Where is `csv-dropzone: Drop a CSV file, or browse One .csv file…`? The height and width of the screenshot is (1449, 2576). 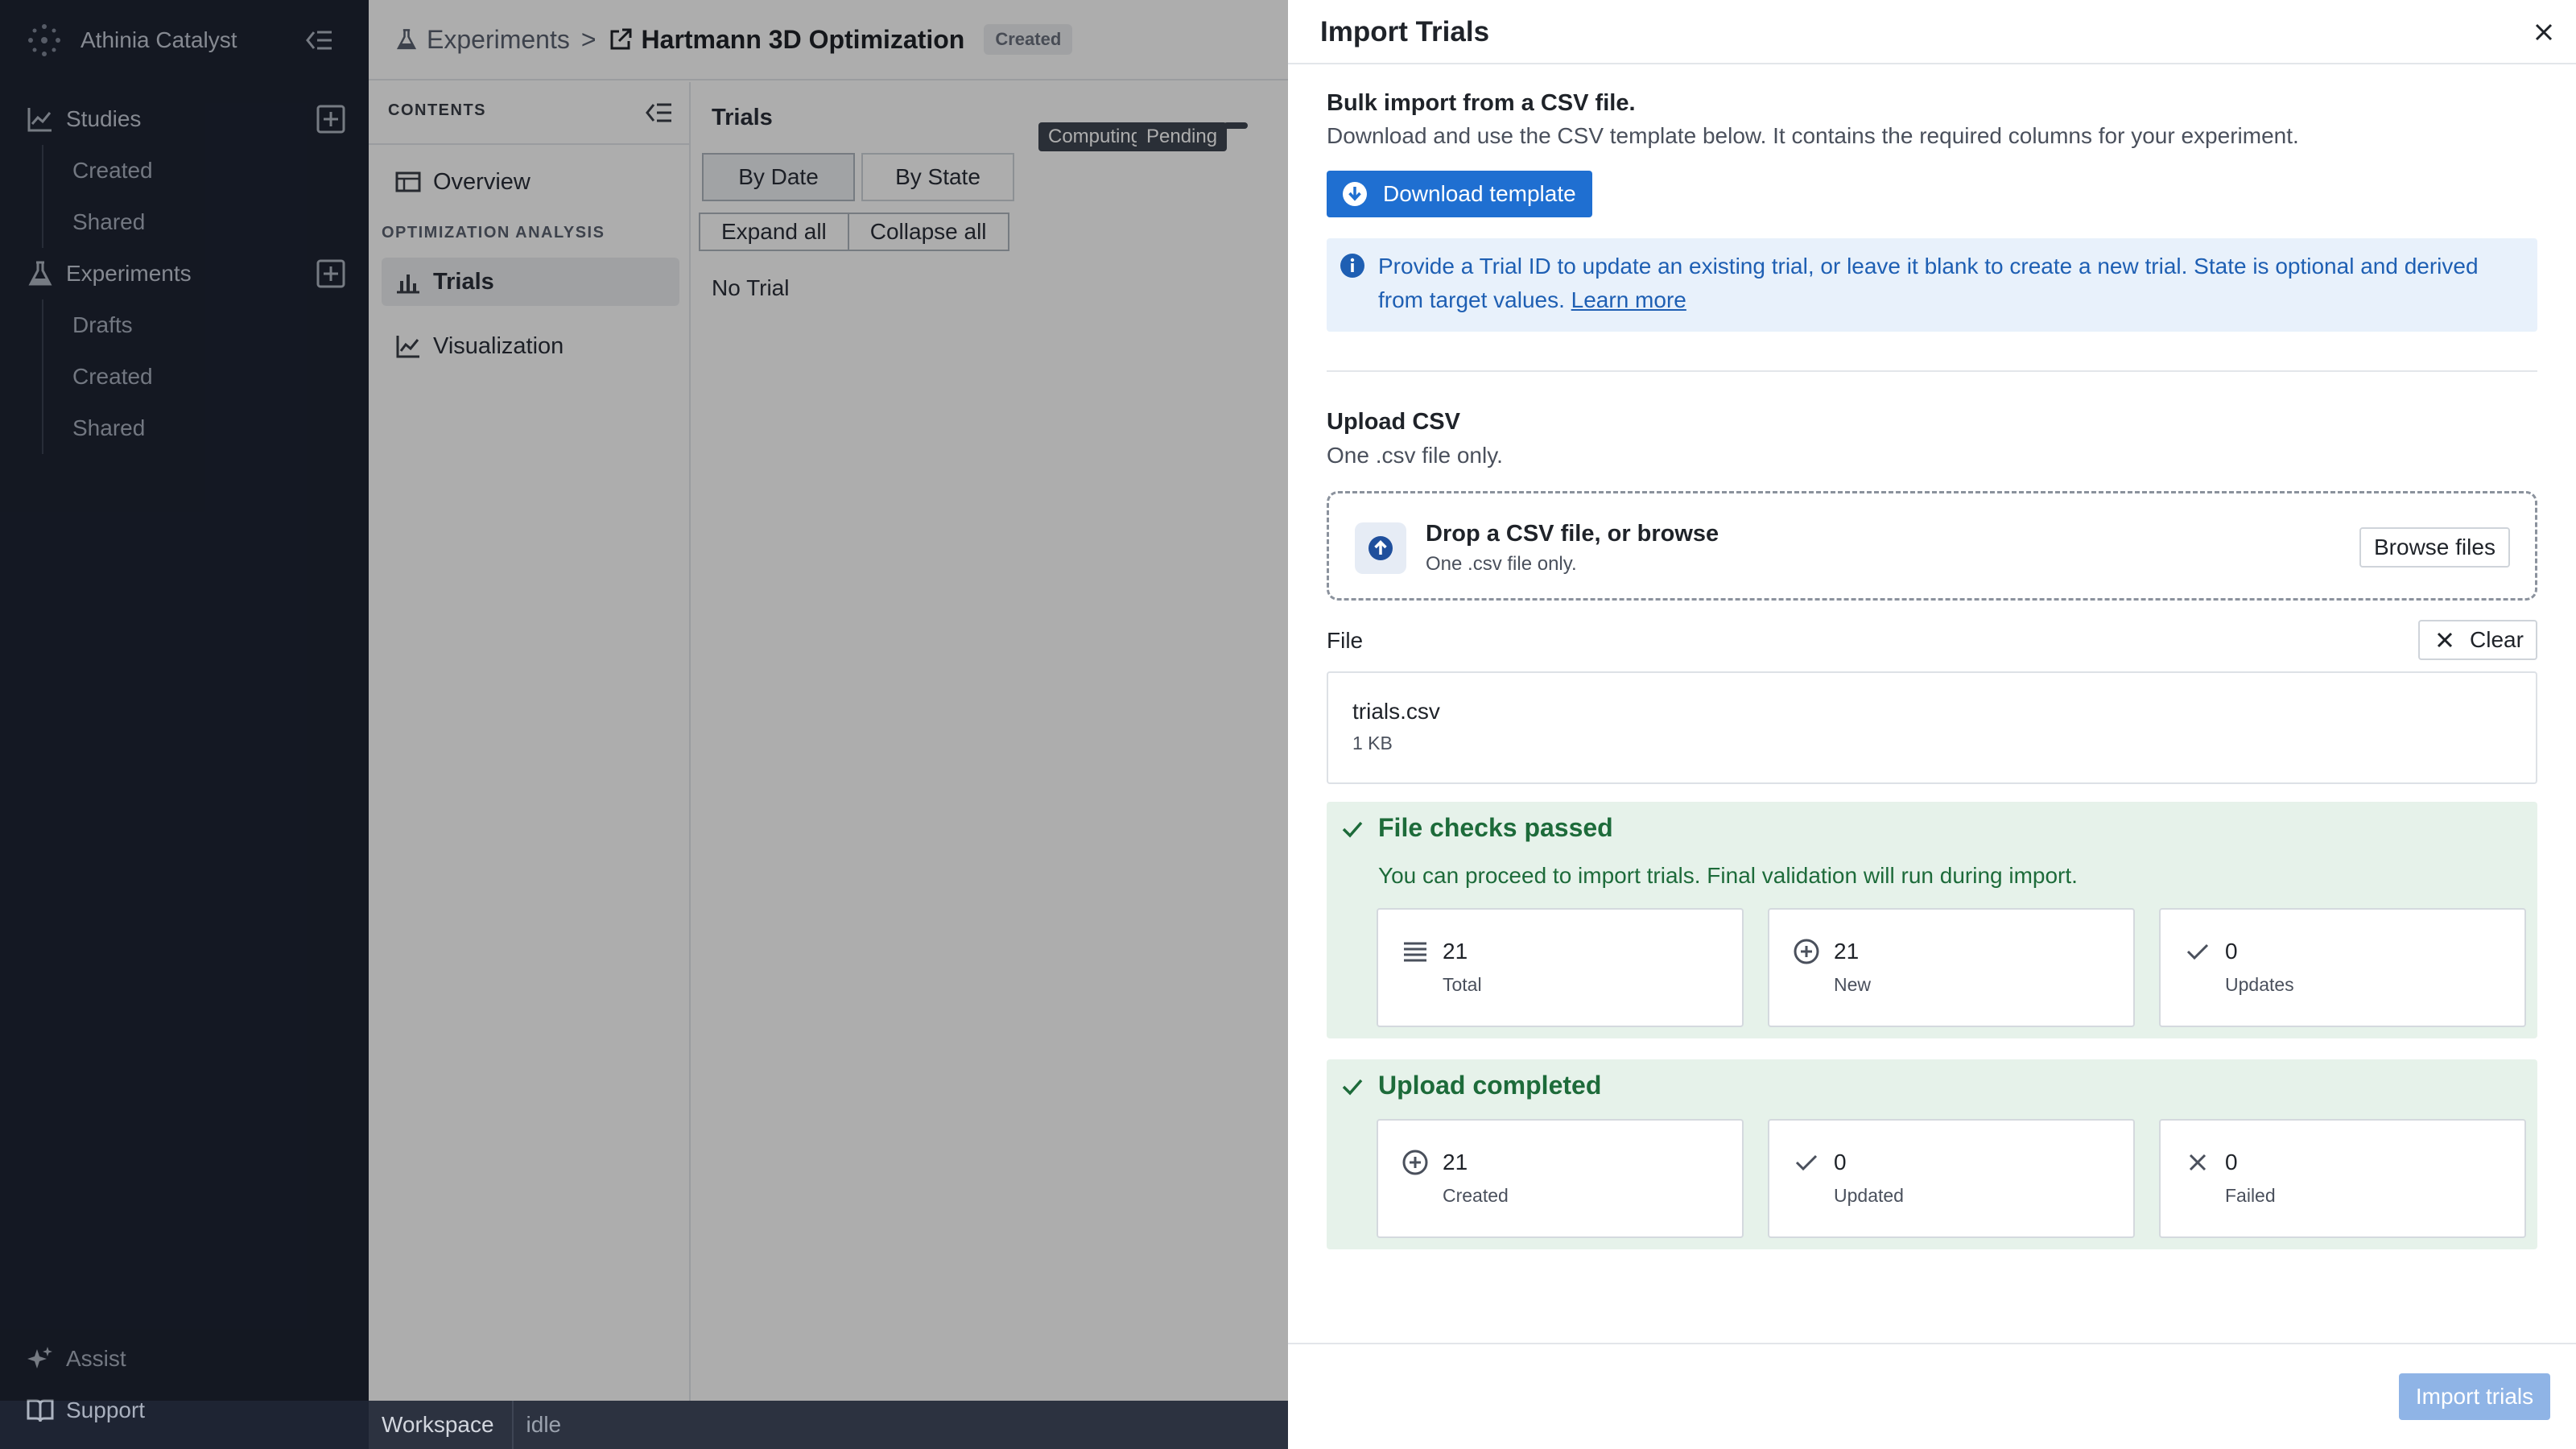
csv-dropzone: Drop a CSV file, or browse One .csv file… is located at coordinates (1932, 546).